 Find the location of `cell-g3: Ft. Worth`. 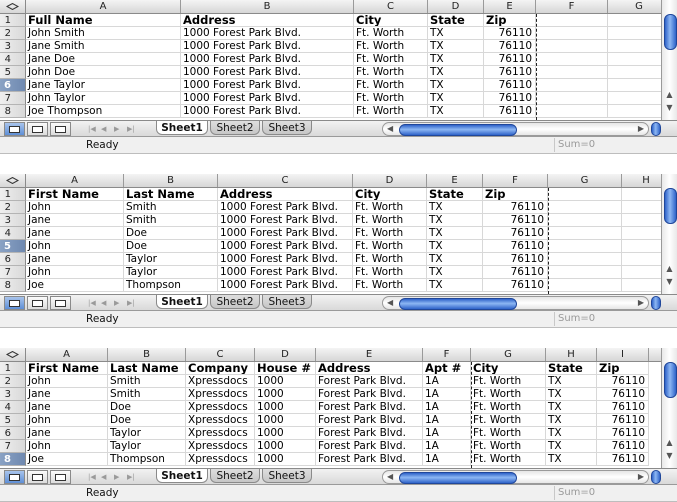

cell-g3: Ft. Worth is located at coordinates (508, 394).